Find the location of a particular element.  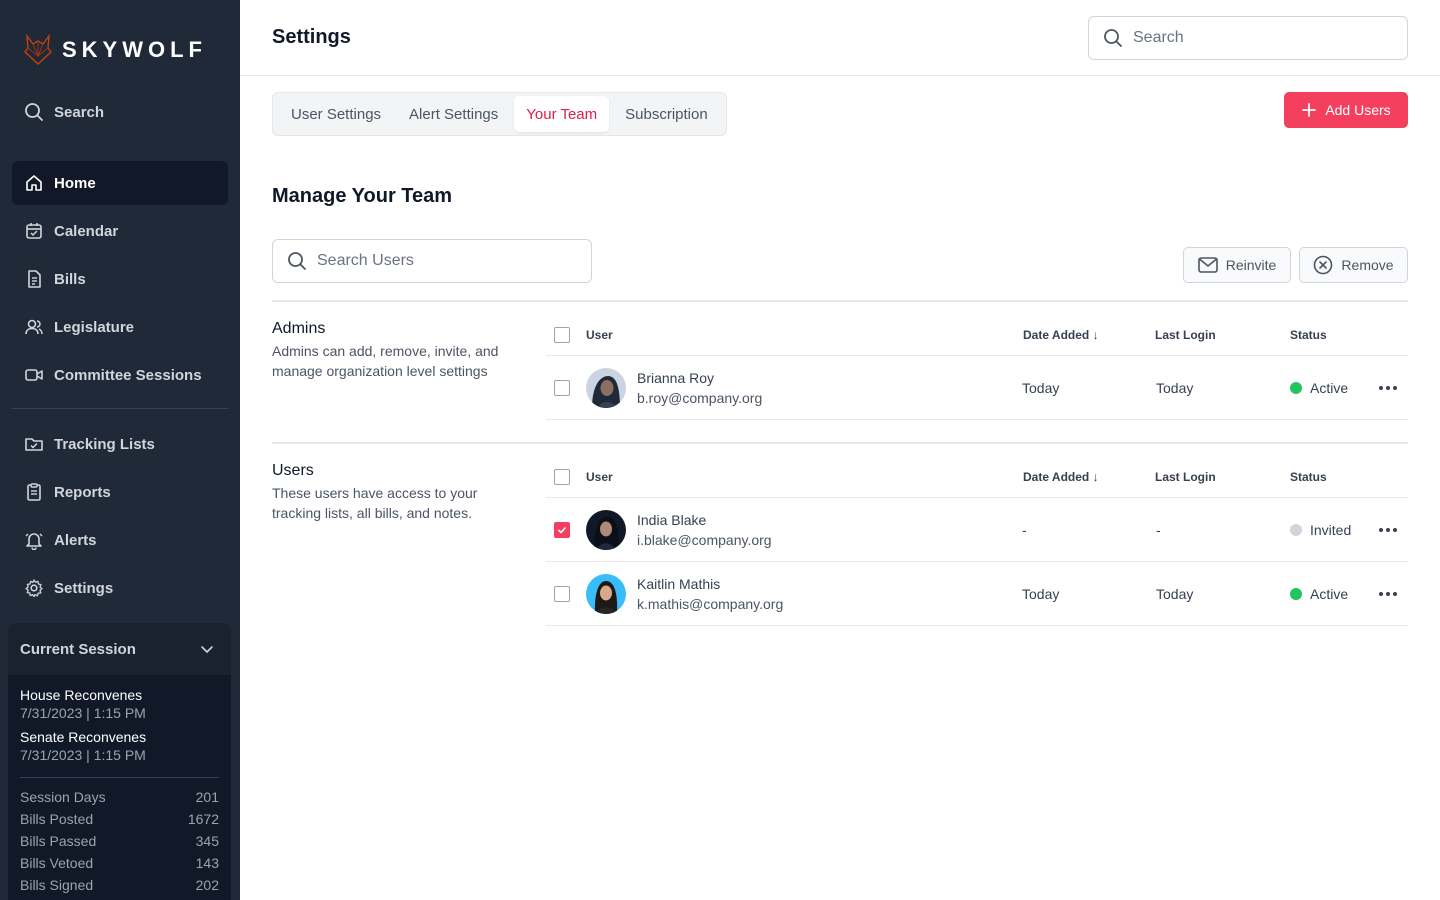

add-users-button: Add Users is located at coordinates (1346, 110).